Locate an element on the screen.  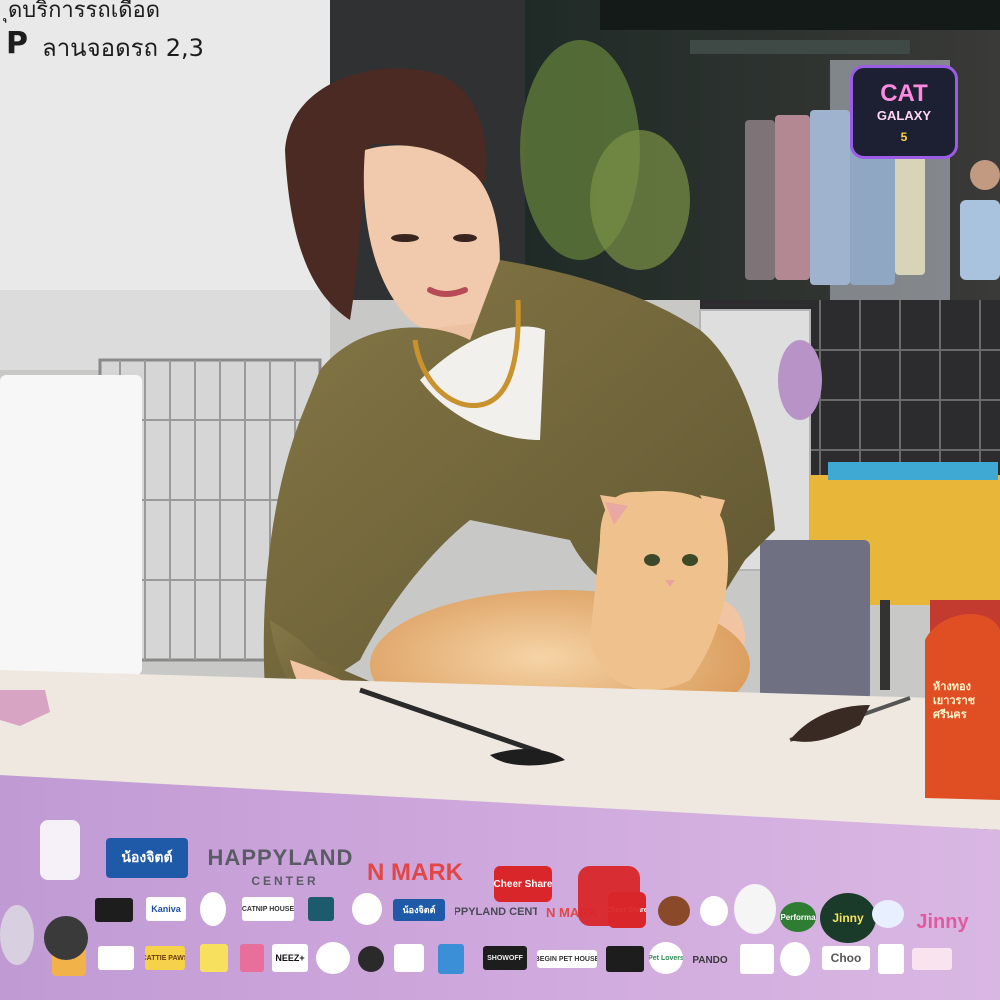
logo-number: 5 is located at coordinates (904, 137).